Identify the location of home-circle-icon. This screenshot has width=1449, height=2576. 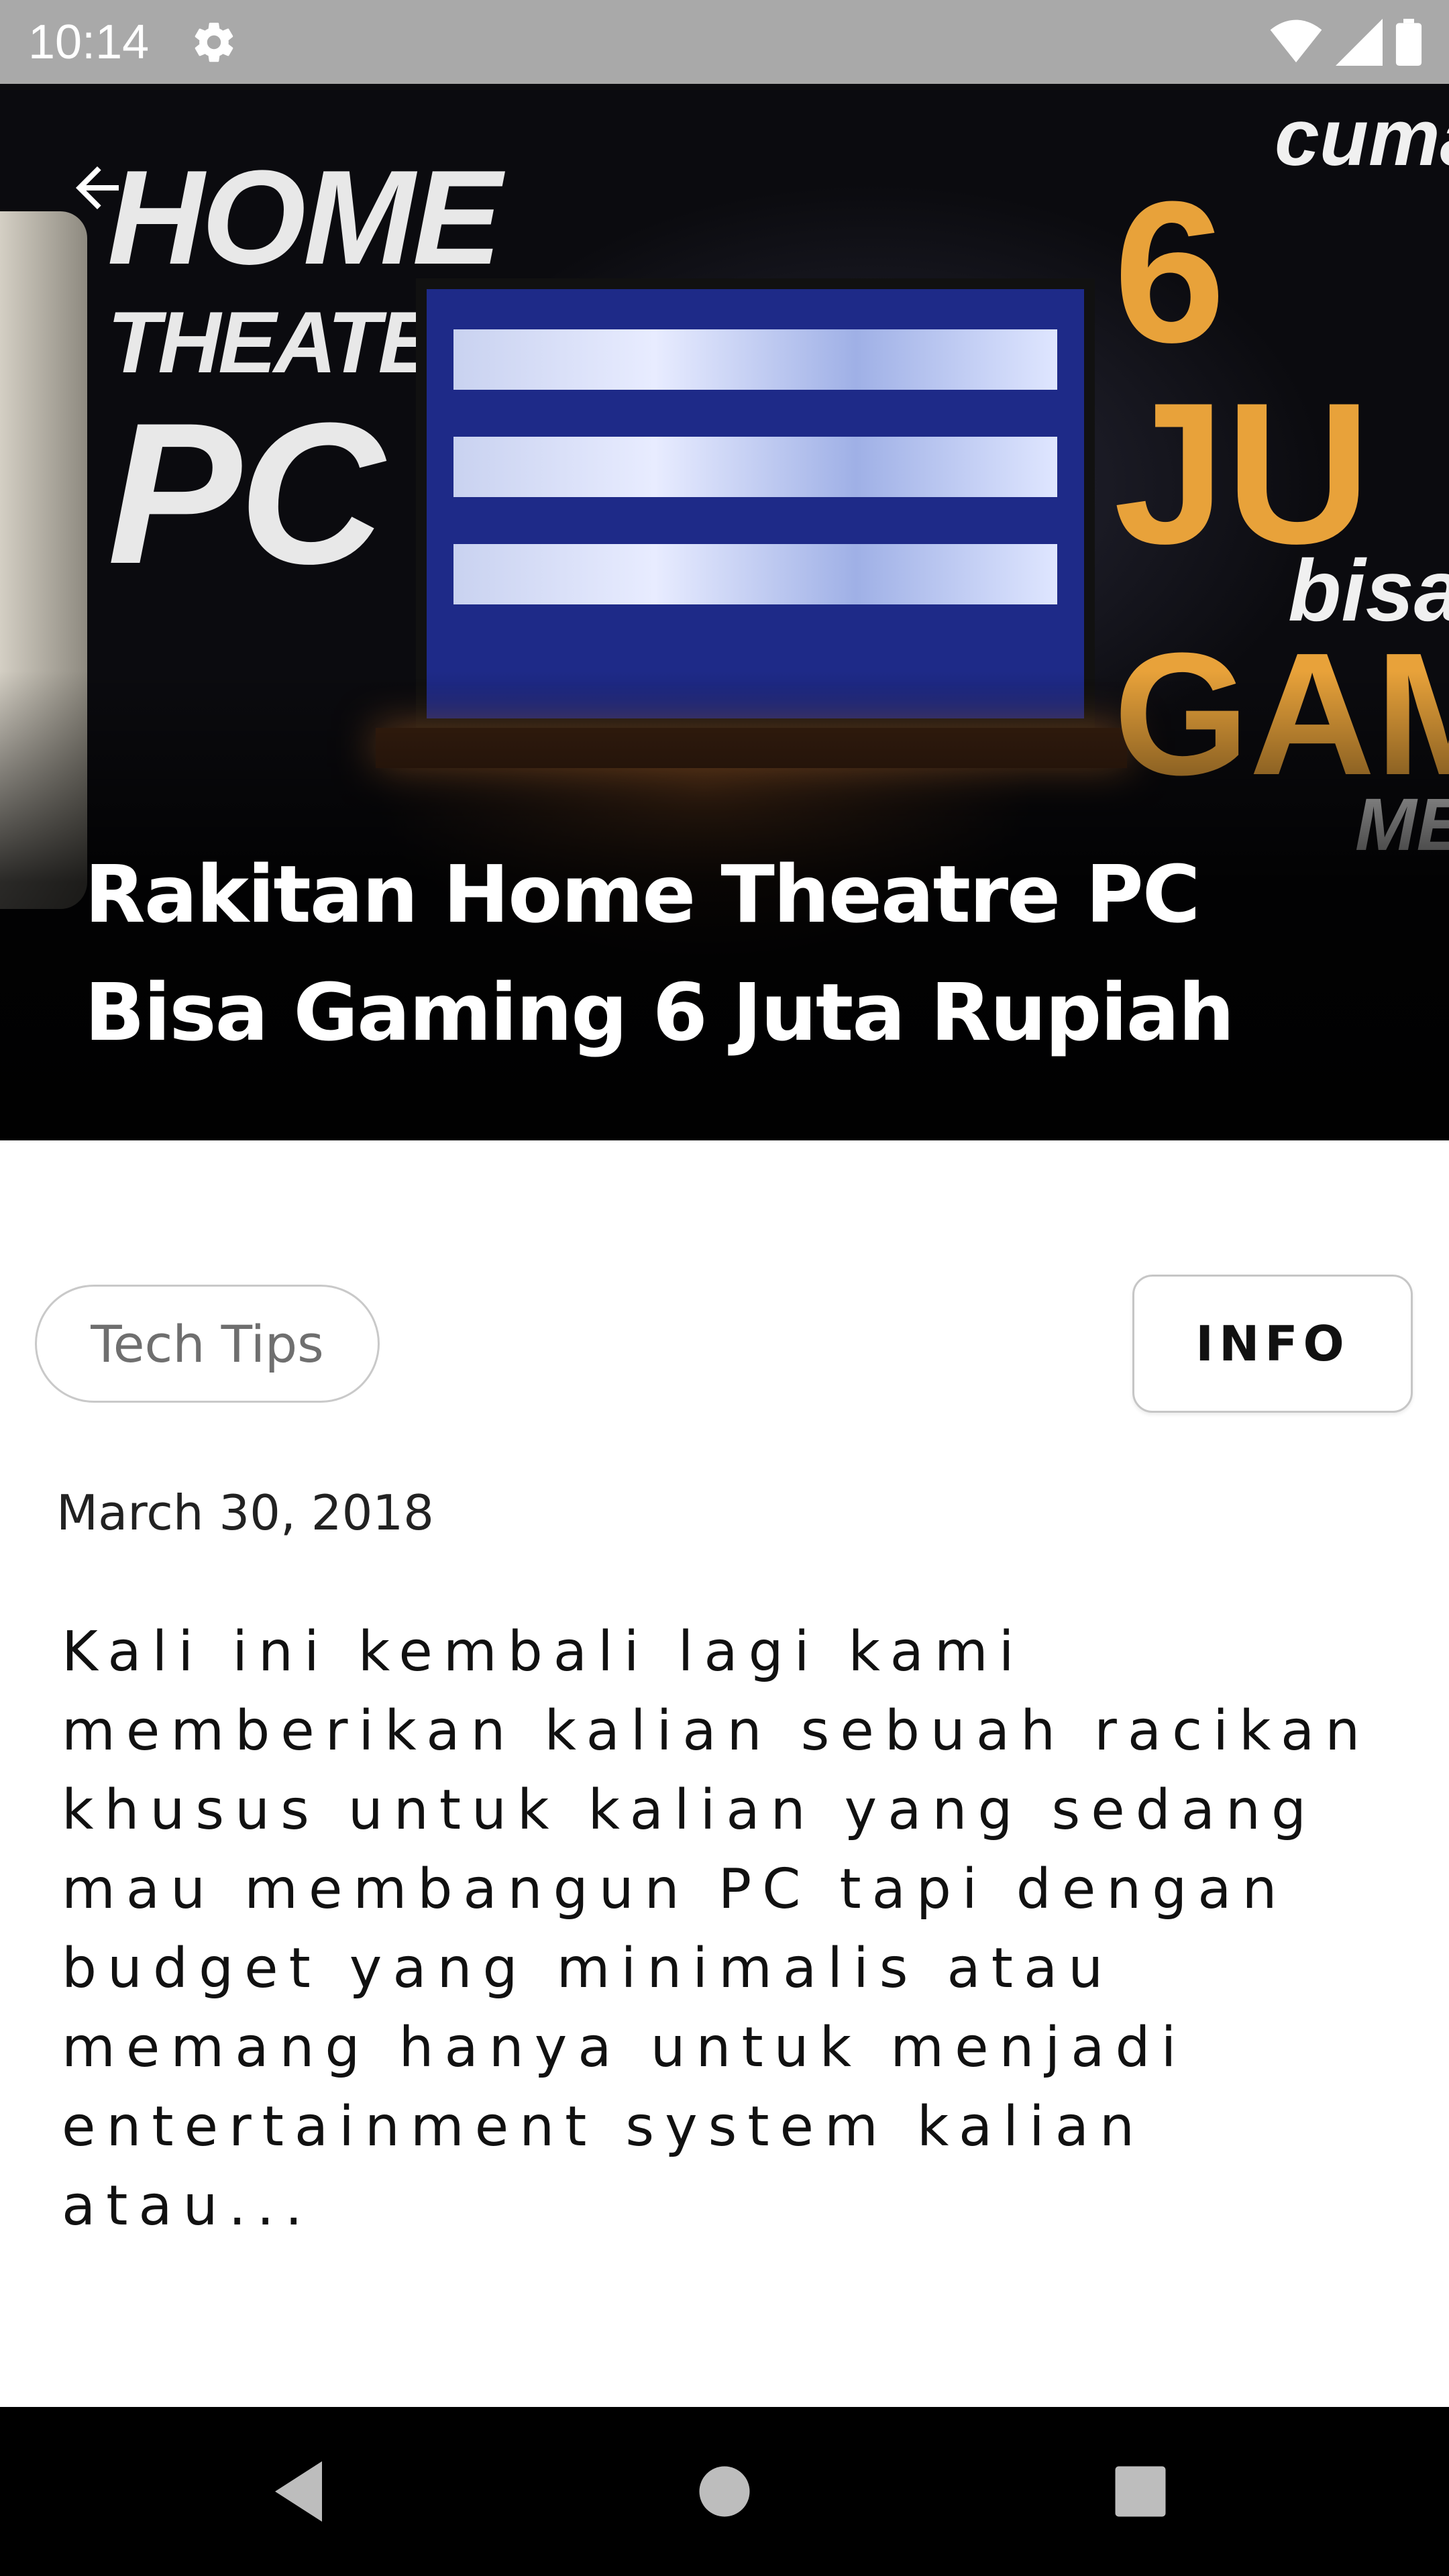
(724, 2491).